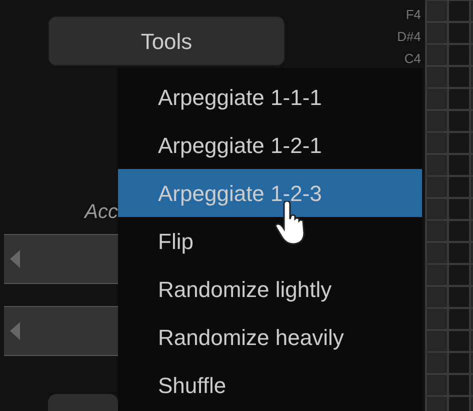 Image resolution: width=473 pixels, height=411 pixels. Describe the element at coordinates (270, 97) in the screenshot. I see `menu-item: Arpeggiate 1-1-1` at that location.